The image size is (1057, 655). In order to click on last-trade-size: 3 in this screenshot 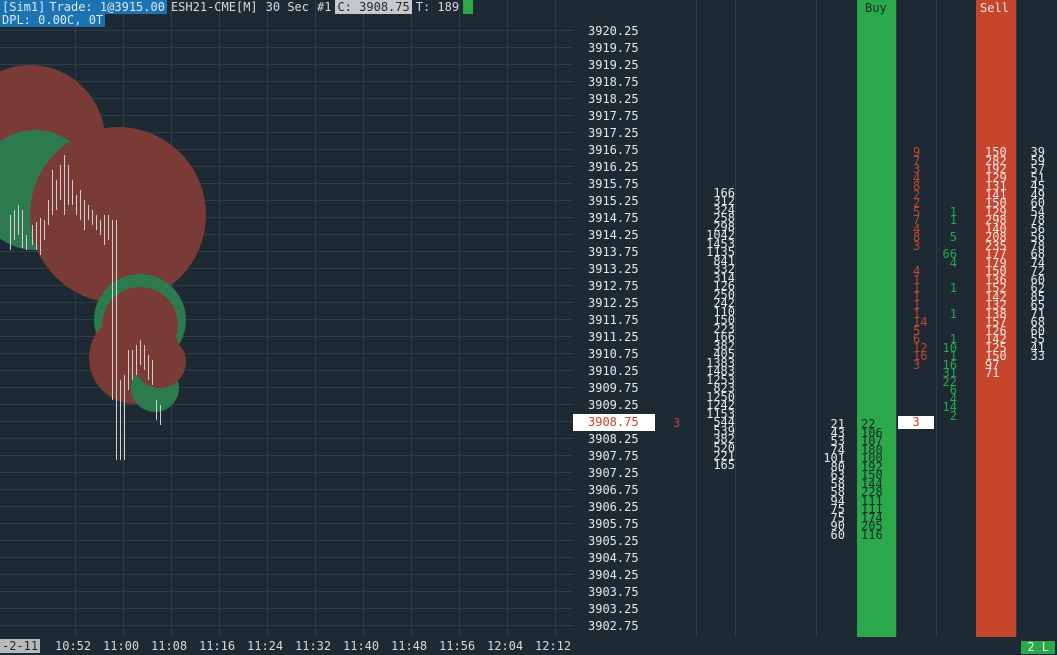, I will do `click(916, 422)`.